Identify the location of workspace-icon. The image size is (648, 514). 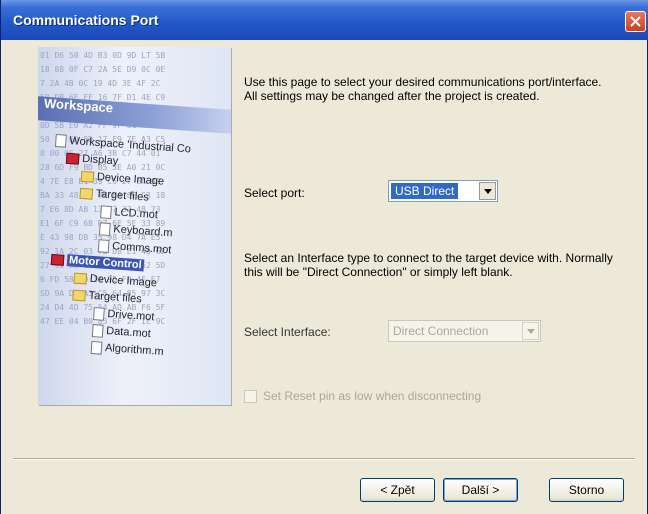
(60, 140).